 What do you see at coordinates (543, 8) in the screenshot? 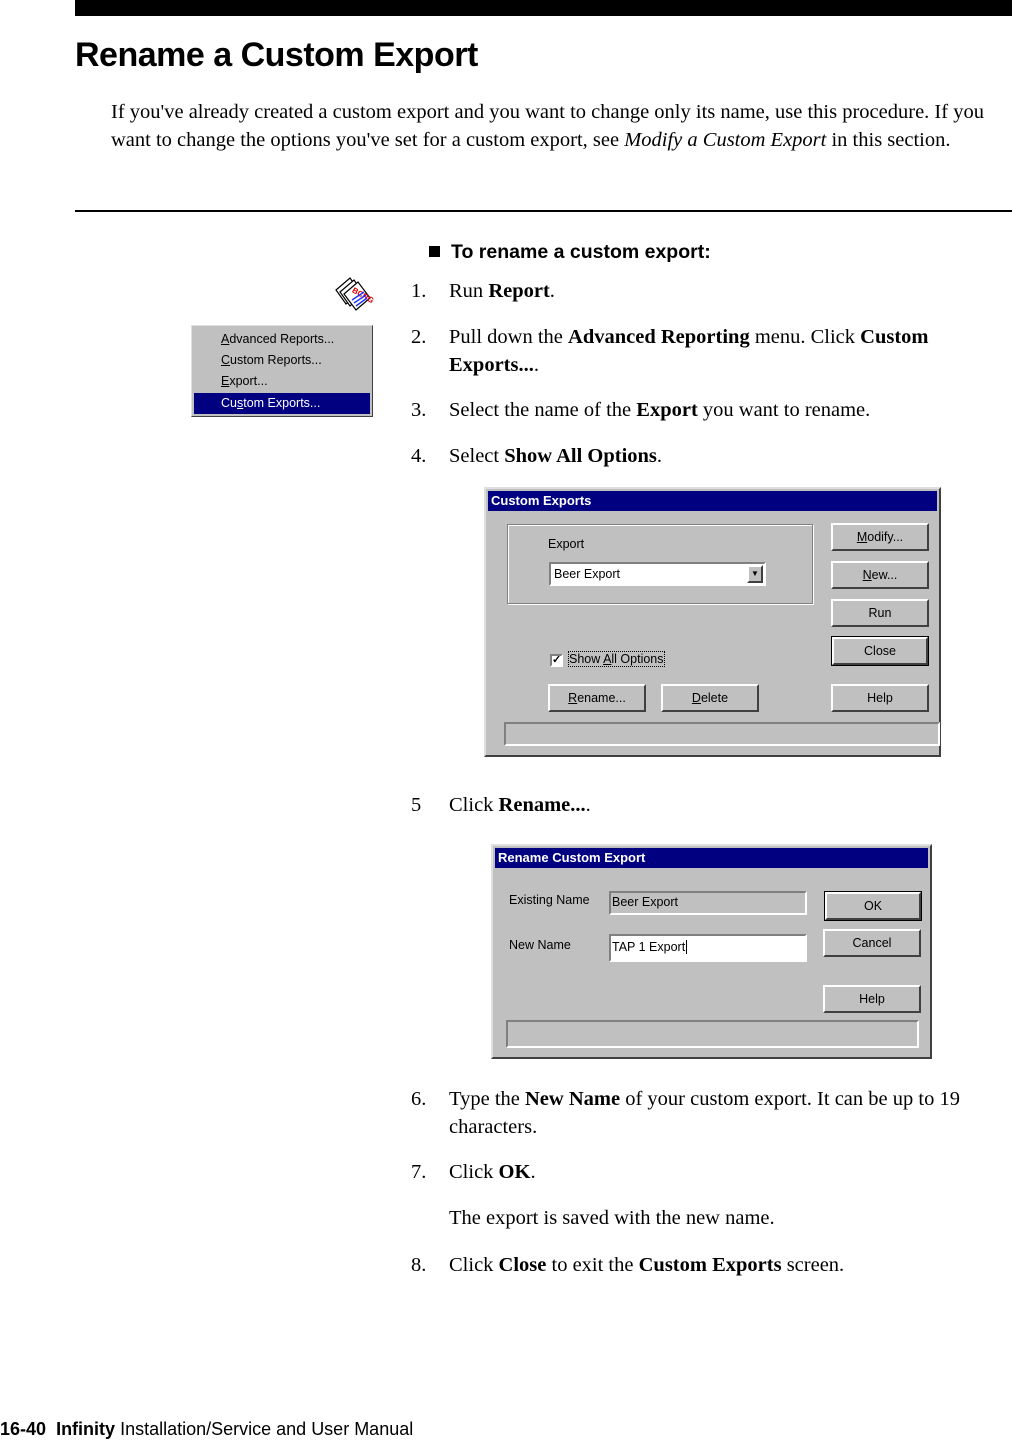
I see `header-bar` at bounding box center [543, 8].